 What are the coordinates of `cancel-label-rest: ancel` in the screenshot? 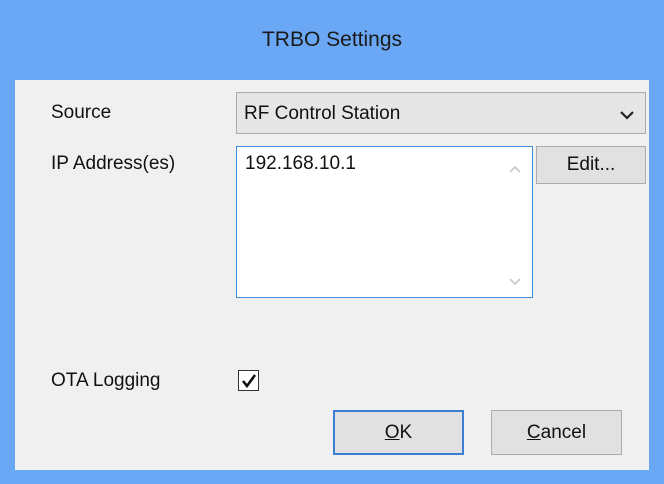 It's located at (563, 432).